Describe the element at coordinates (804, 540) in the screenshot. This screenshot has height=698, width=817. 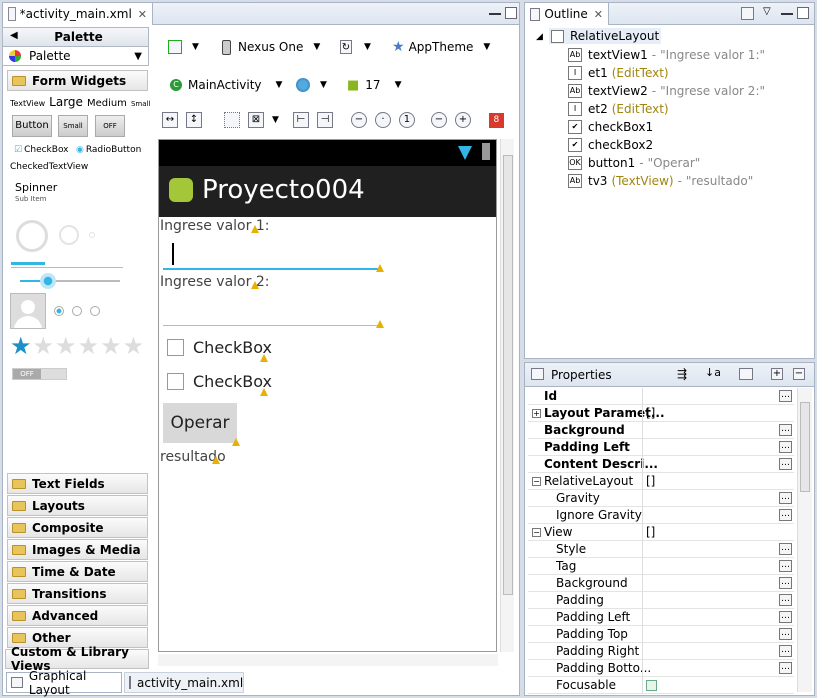
I see `properties-scrollbar` at that location.